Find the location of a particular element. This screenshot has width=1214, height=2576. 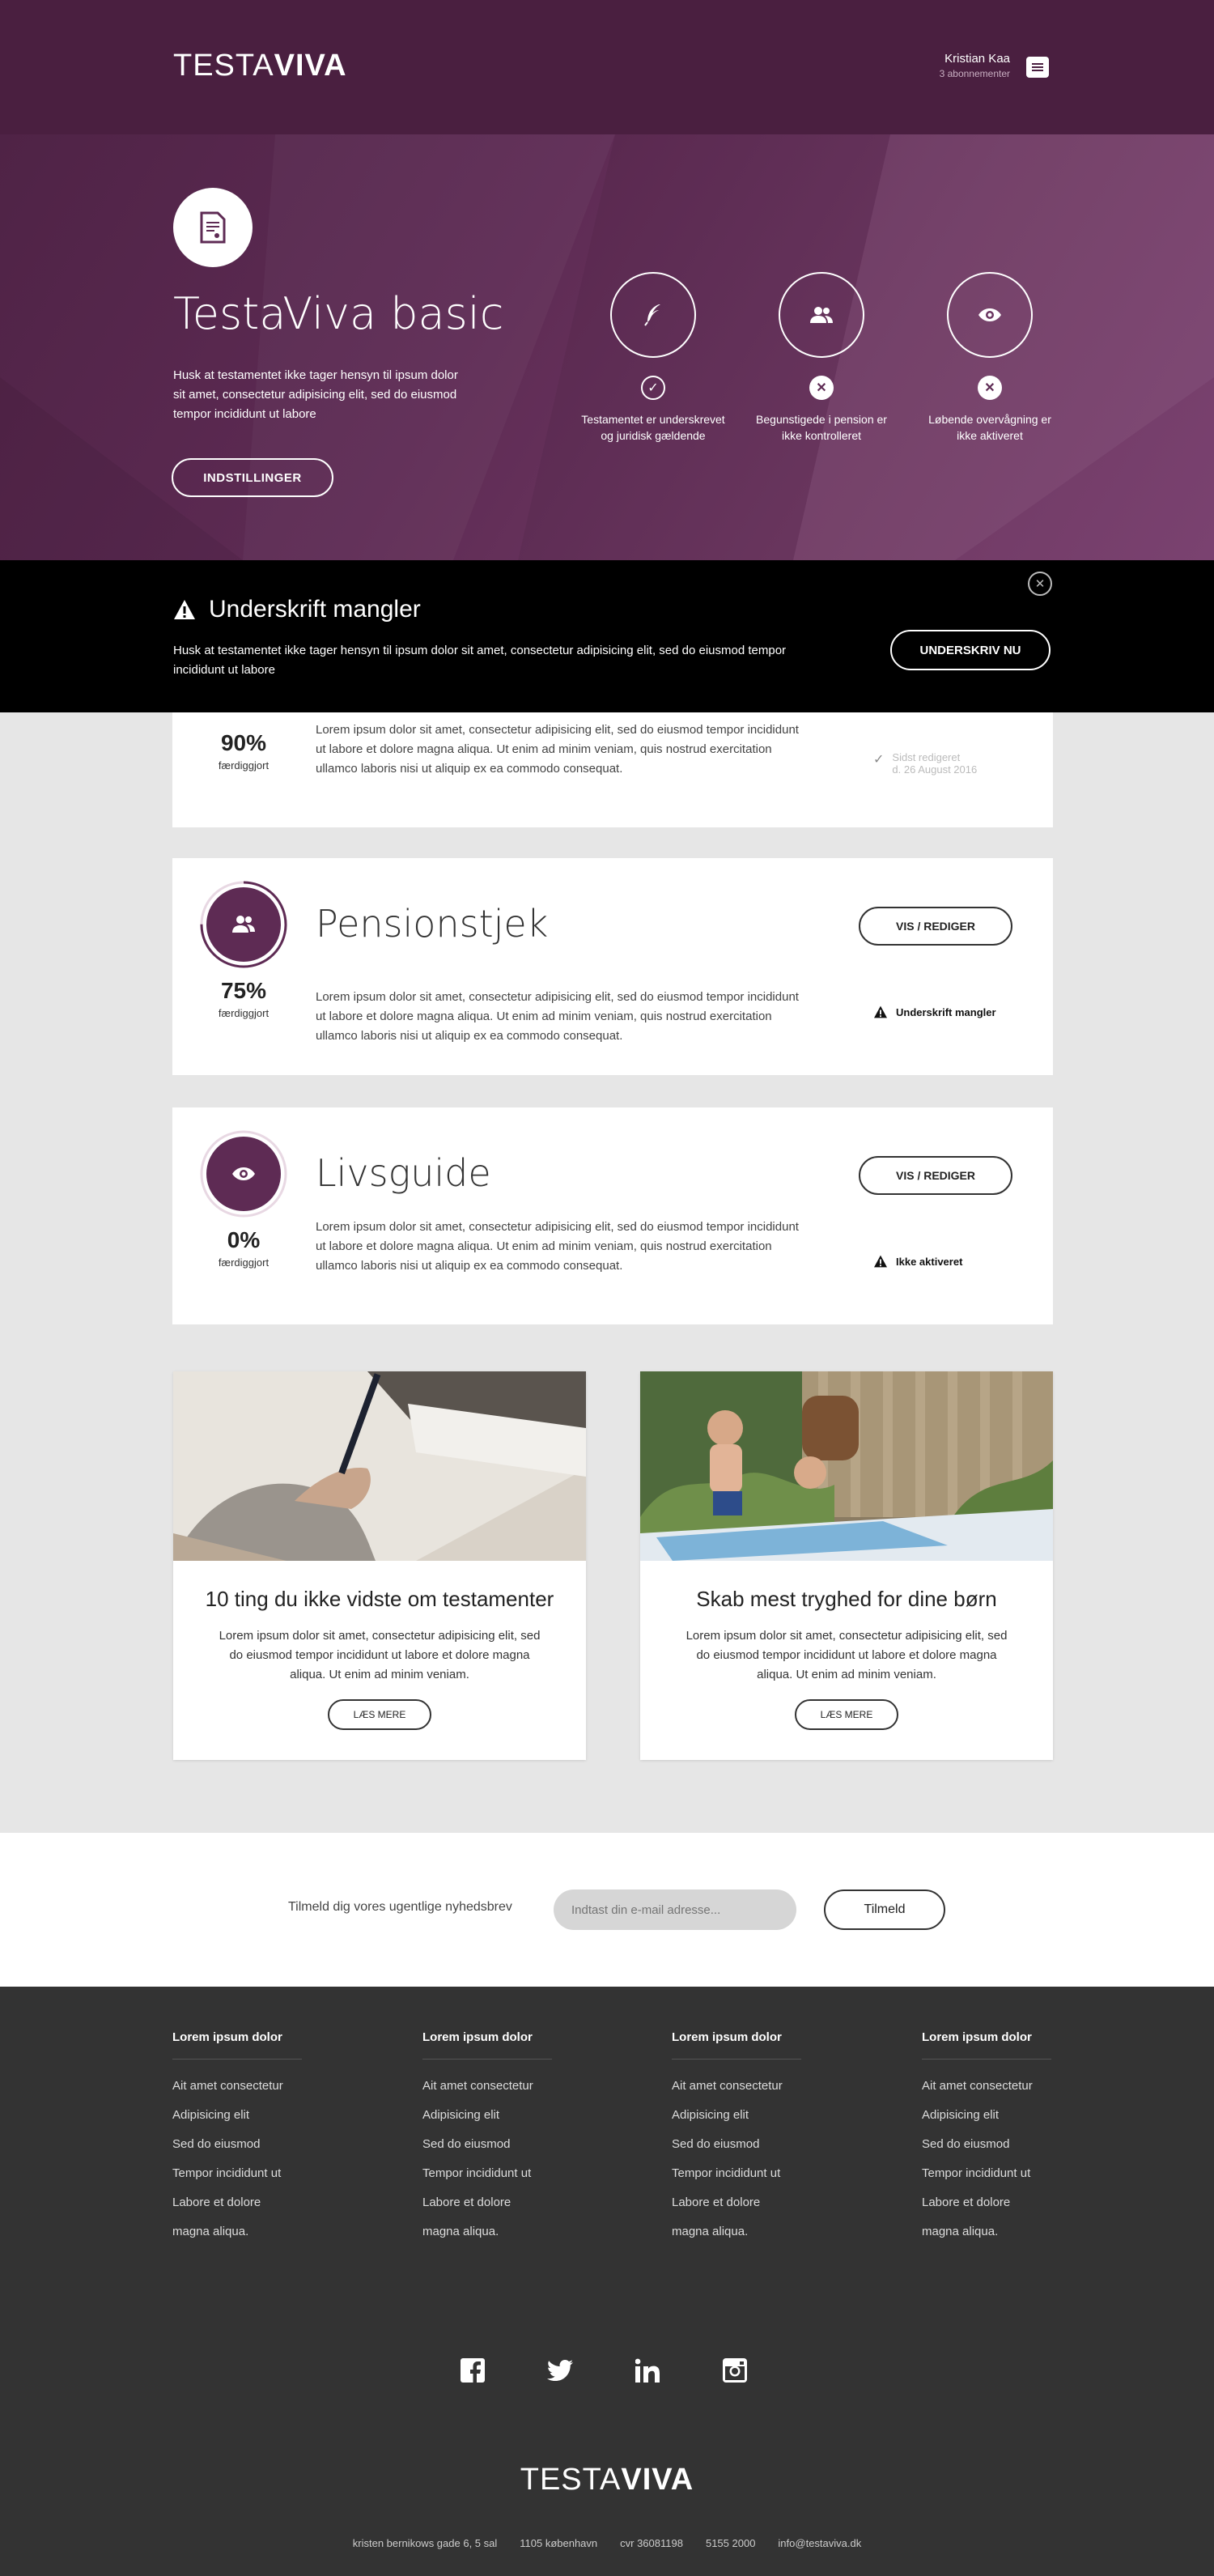

document-icon is located at coordinates (213, 227).